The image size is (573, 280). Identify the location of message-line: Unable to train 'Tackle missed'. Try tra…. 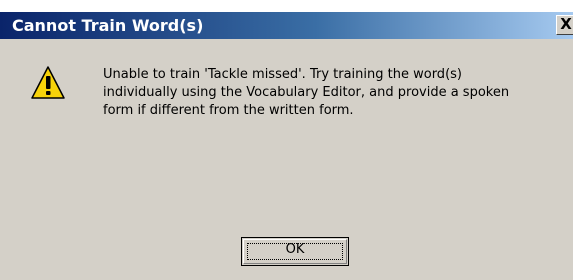
(282, 74).